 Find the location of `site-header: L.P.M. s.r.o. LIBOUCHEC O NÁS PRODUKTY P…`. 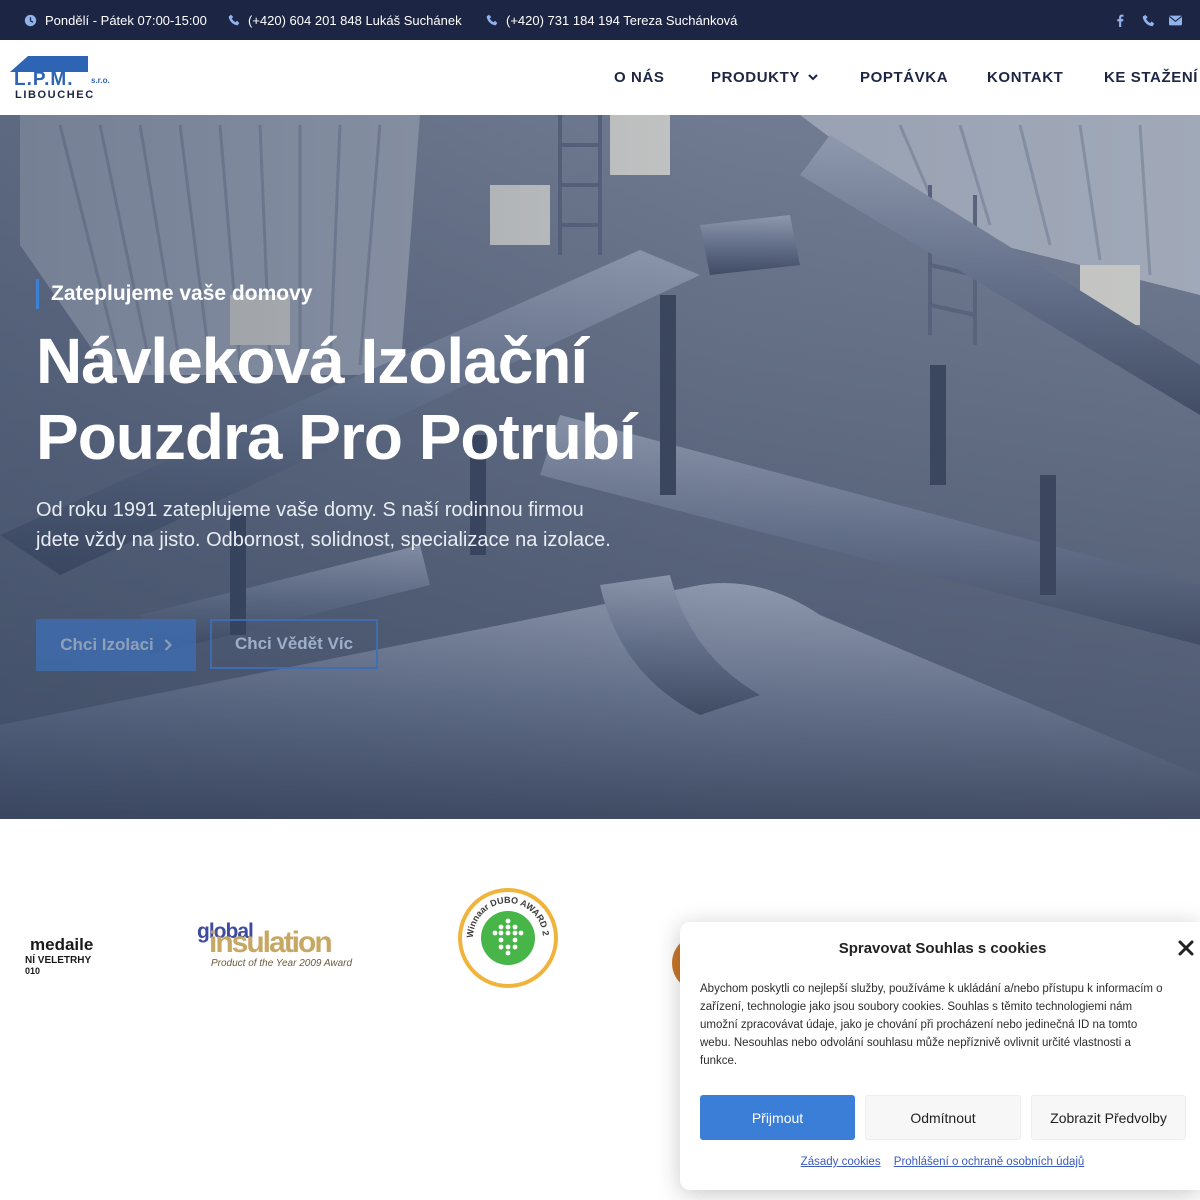

site-header: L.P.M. s.r.o. LIBOUCHEC O NÁS PRODUKTY P… is located at coordinates (600, 77).